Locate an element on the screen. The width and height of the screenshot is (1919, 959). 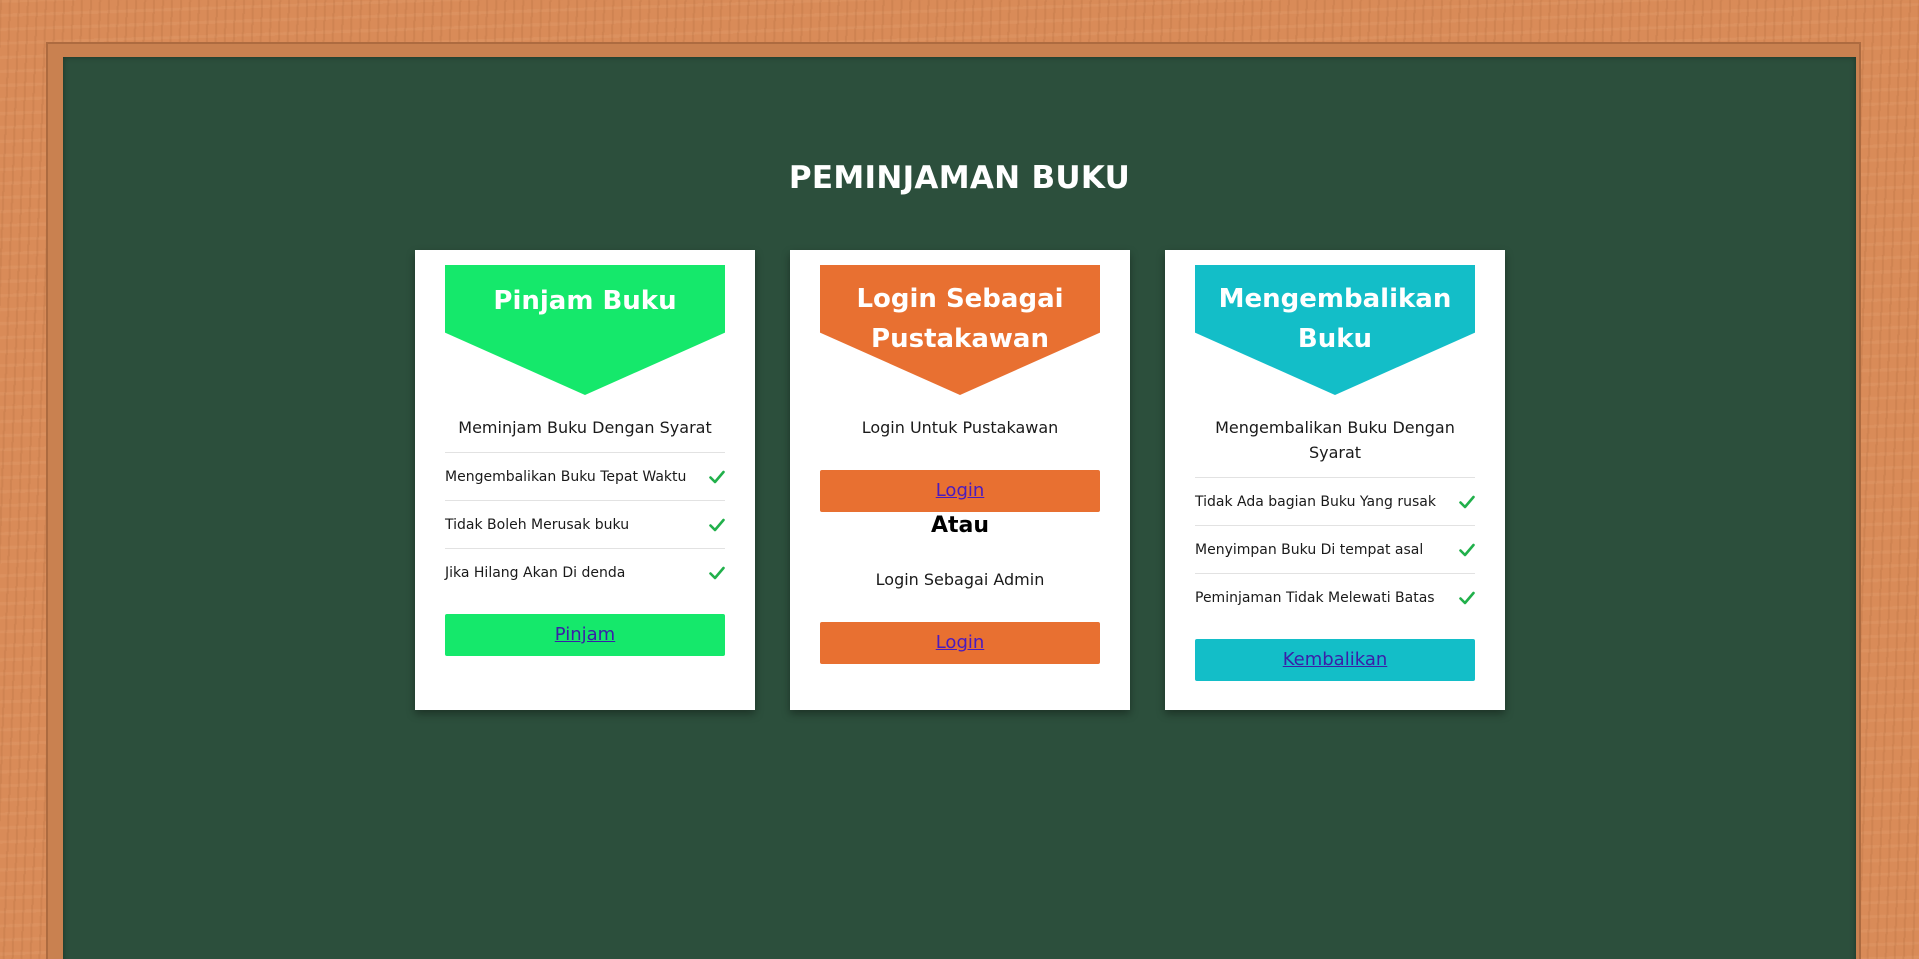
card-header-line1: Mengembalikan is located at coordinates (1335, 299).